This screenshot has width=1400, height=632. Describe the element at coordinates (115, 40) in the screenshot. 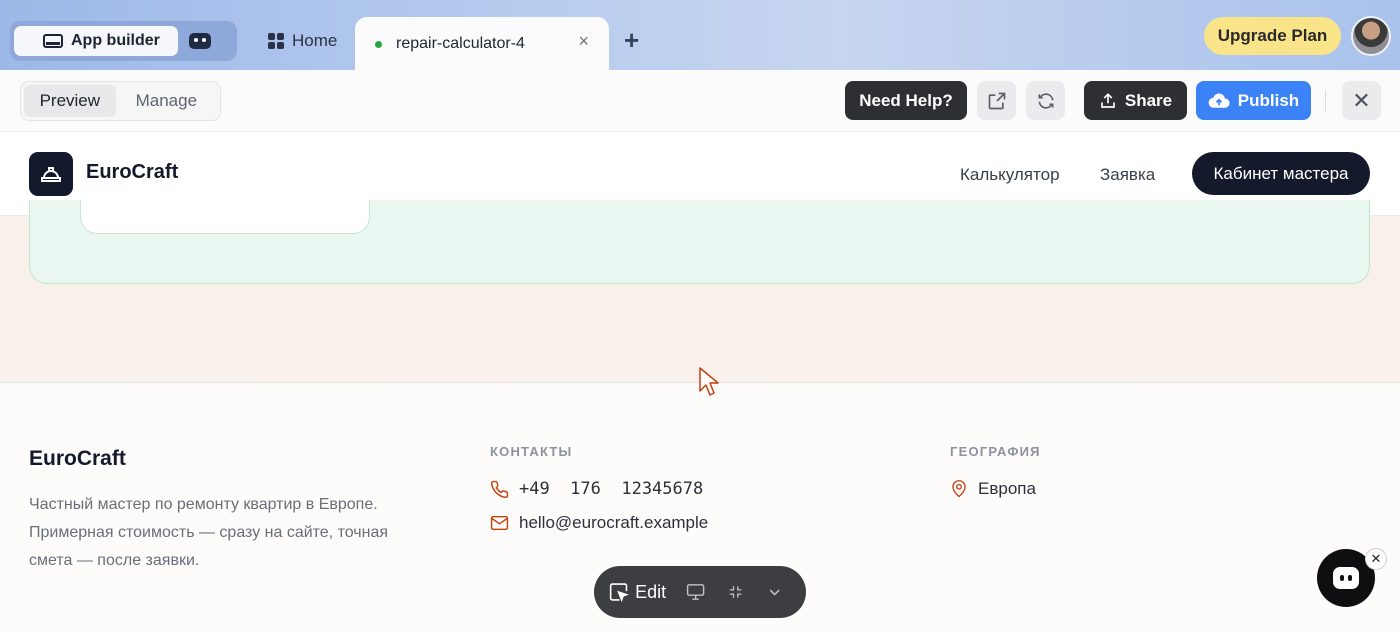

I see `app-builder-label: App builder` at that location.